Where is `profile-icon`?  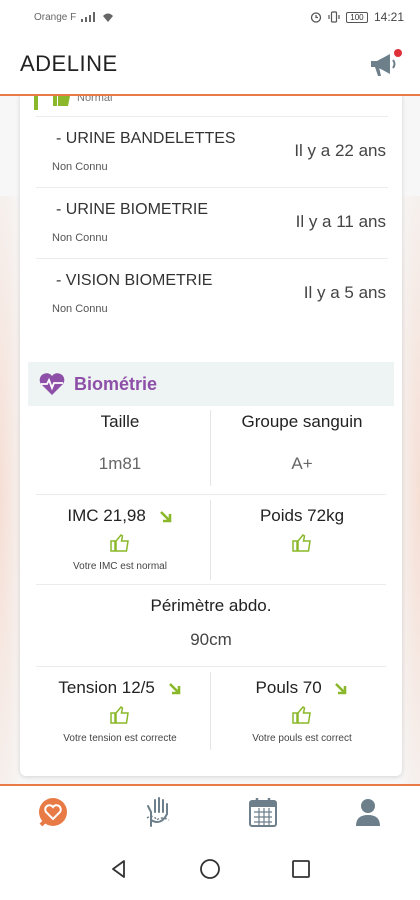 profile-icon is located at coordinates (367, 812).